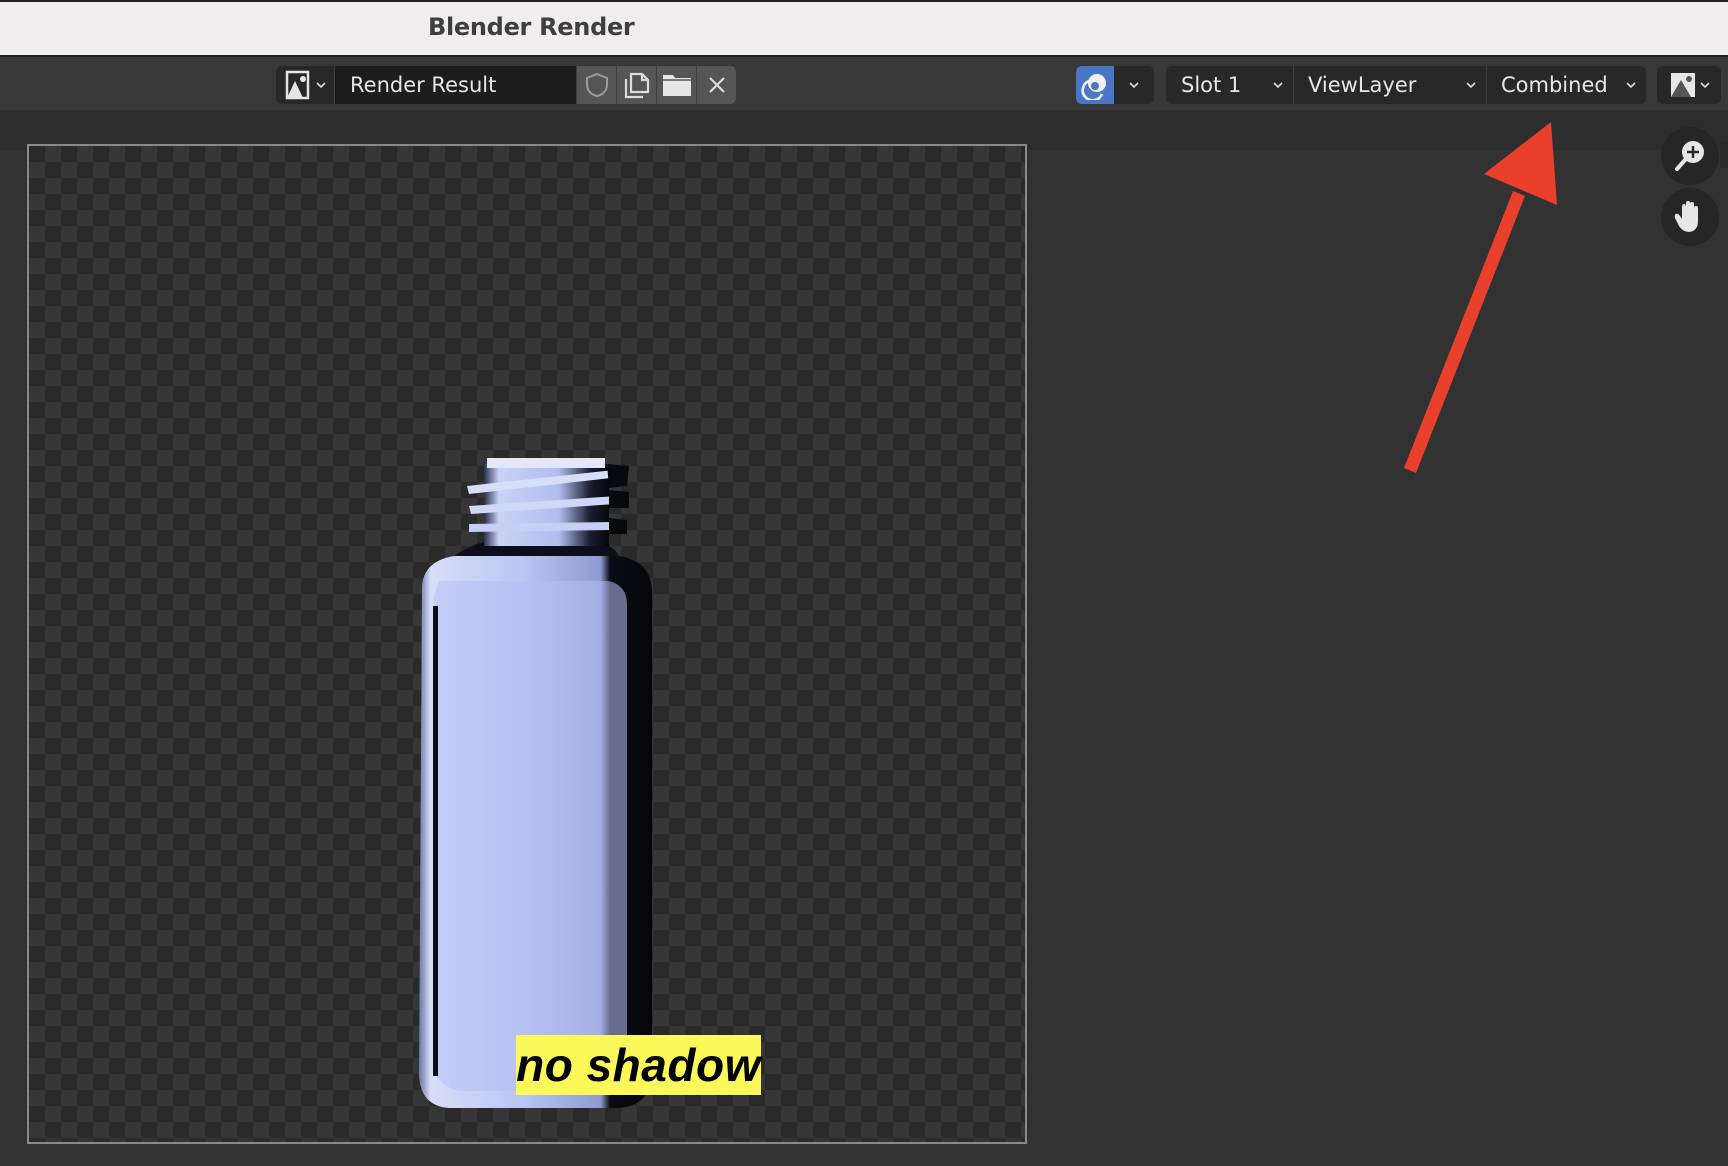  What do you see at coordinates (535, 783) in the screenshot?
I see `bottle-render` at bounding box center [535, 783].